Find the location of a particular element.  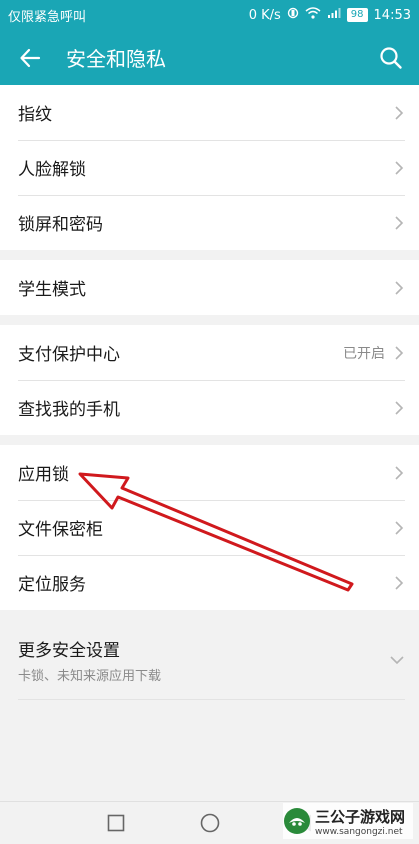

settings-group-student: 学生模式 is located at coordinates (209, 287).